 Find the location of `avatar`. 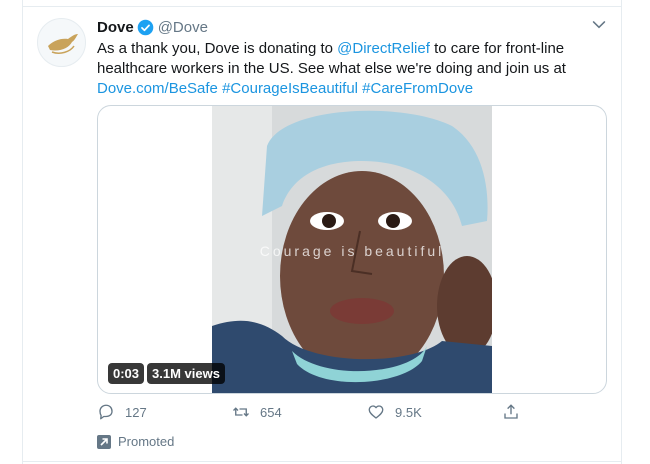

avatar is located at coordinates (61, 42).